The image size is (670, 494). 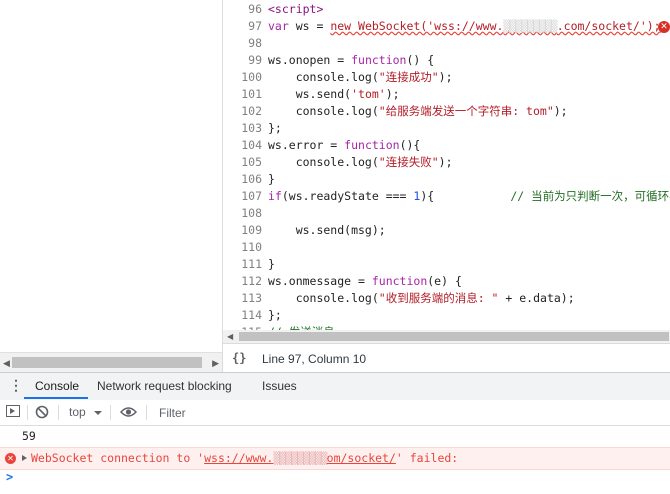 What do you see at coordinates (664, 27) in the screenshot?
I see `error-circle-icon: ✕` at bounding box center [664, 27].